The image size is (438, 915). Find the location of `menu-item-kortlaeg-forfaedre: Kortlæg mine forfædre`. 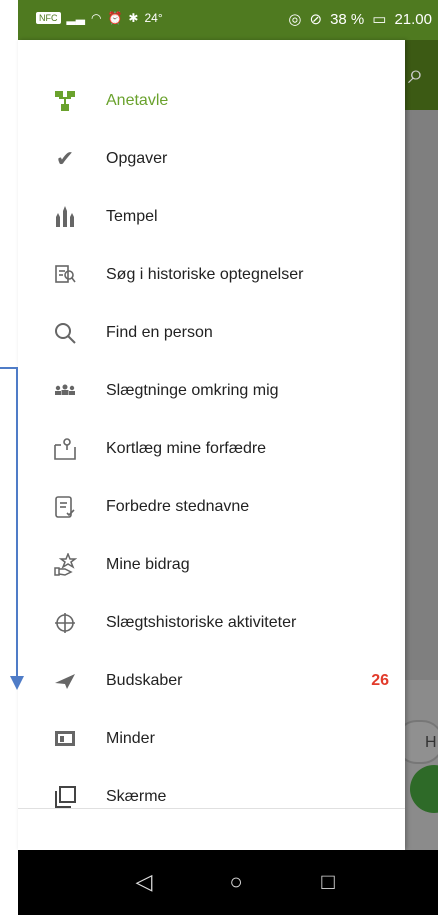

menu-item-kortlaeg-forfaedre: Kortlæg mine forfædre is located at coordinates (211, 449).